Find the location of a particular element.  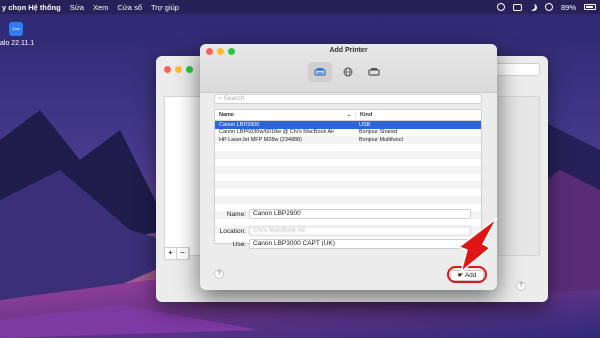

search-placeholder: Search is located at coordinates (234, 98).